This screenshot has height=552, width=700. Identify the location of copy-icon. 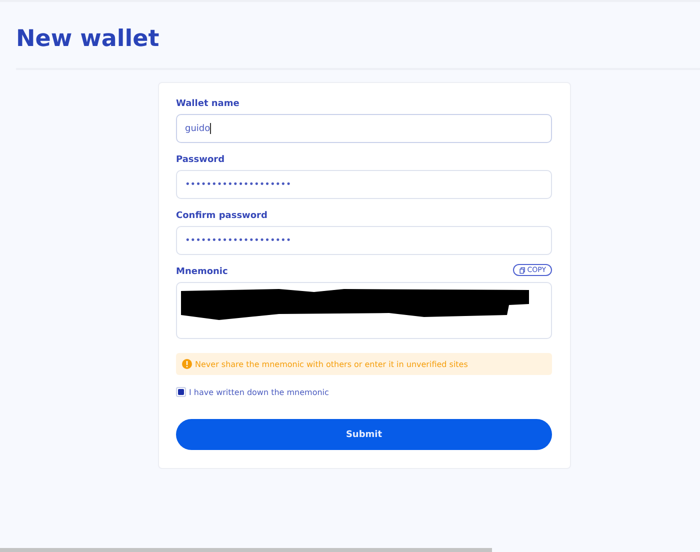
(522, 270).